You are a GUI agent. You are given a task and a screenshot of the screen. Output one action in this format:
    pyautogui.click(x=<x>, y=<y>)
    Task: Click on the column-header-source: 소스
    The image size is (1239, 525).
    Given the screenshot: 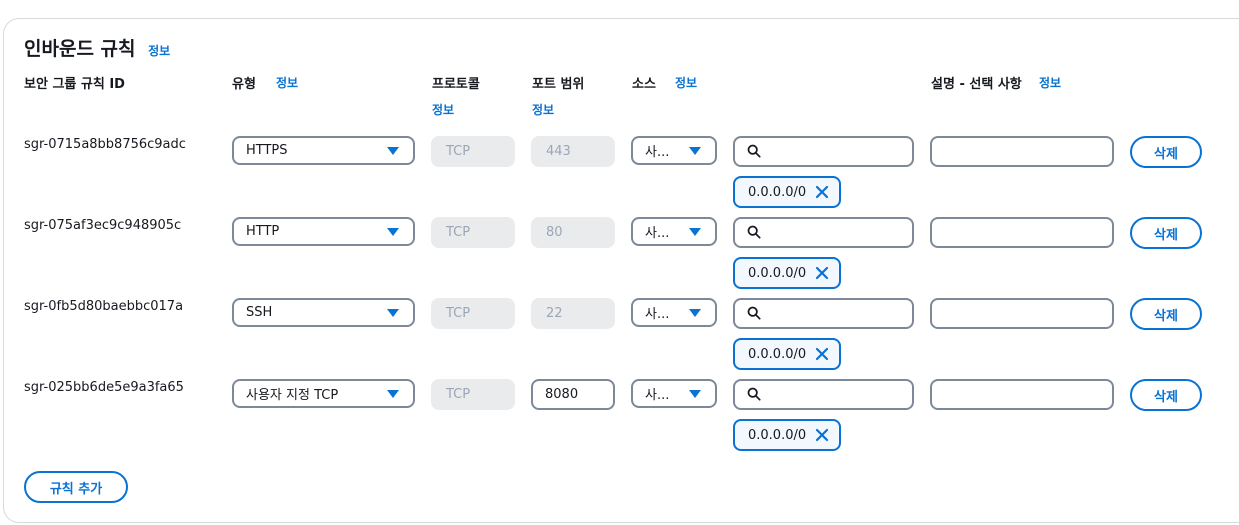 What is the action you would take?
    pyautogui.click(x=644, y=84)
    